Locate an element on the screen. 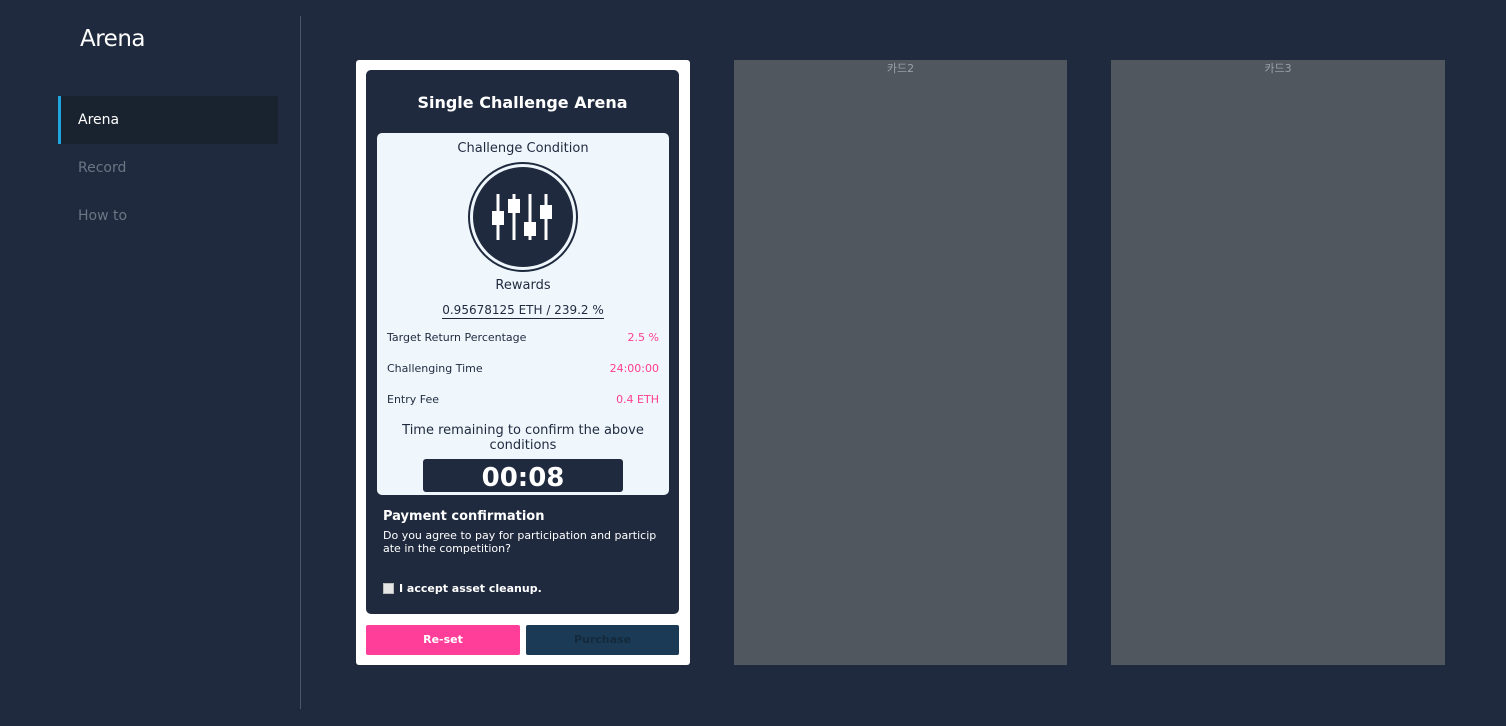  sidebar-nav: Arena Record How to is located at coordinates (168, 168).